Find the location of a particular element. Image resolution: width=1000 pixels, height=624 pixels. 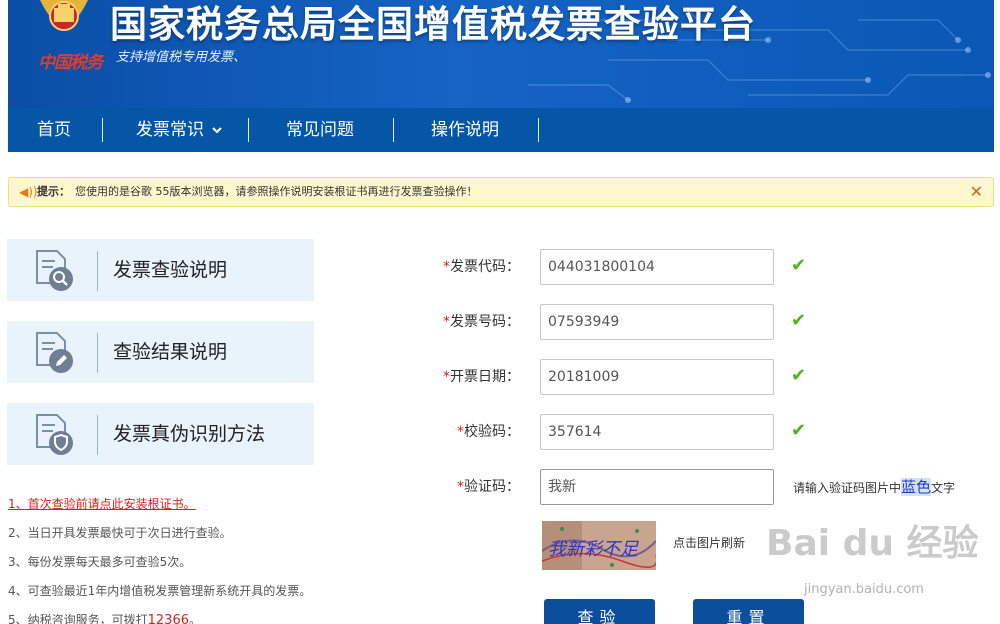

chevron-down-icon is located at coordinates (217, 130).